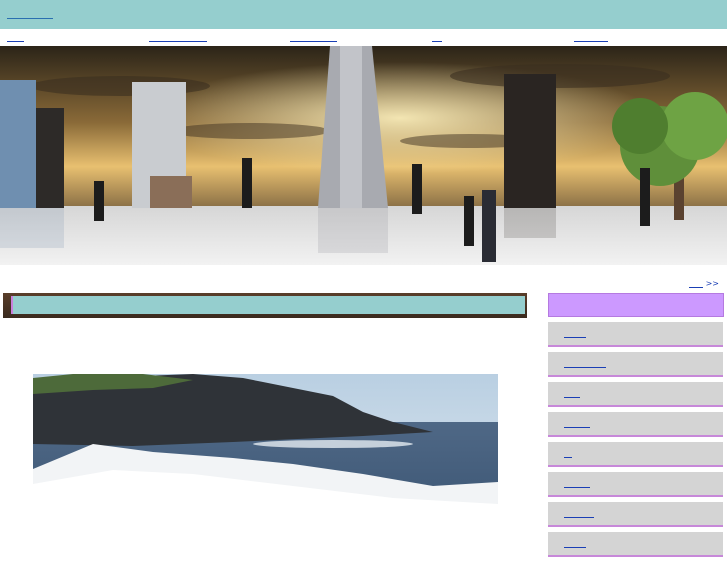 Image resolution: width=727 pixels, height=562 pixels. Describe the element at coordinates (363, 38) in the screenshot. I see `top-nav` at that location.